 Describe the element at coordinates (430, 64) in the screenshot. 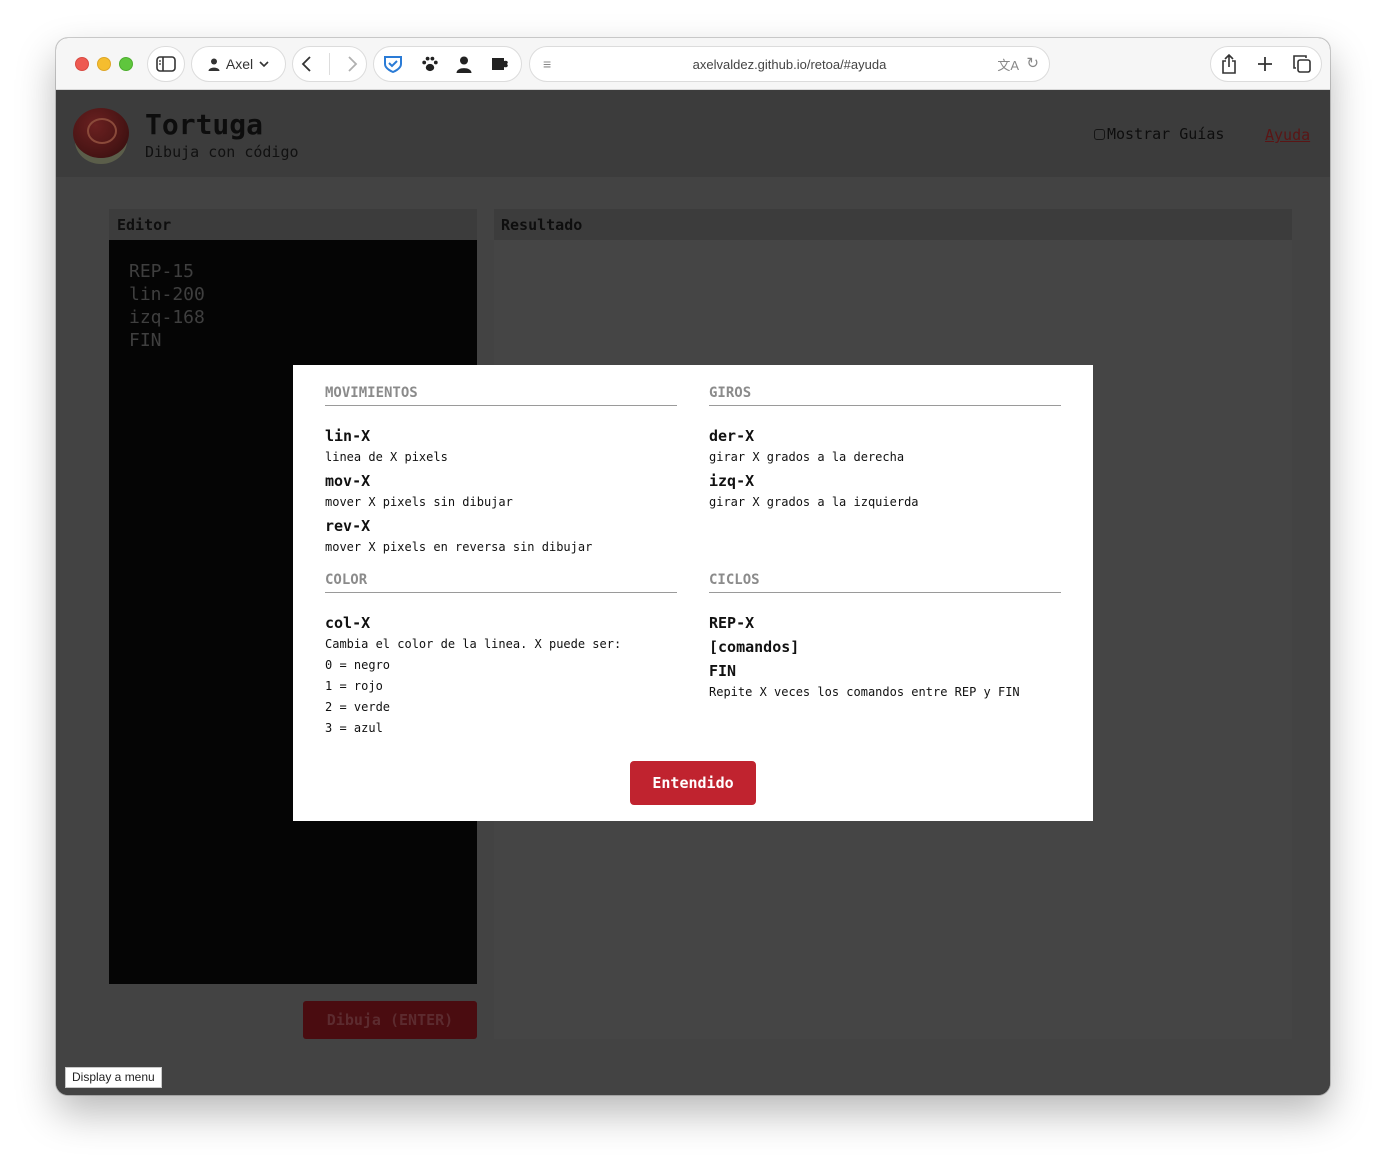

I see `paw-icon` at that location.